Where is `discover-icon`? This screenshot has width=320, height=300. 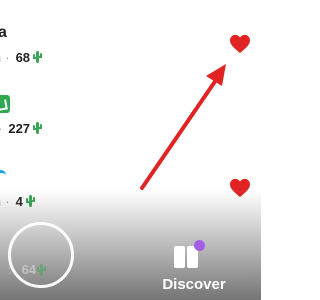 discover-icon is located at coordinates (187, 255).